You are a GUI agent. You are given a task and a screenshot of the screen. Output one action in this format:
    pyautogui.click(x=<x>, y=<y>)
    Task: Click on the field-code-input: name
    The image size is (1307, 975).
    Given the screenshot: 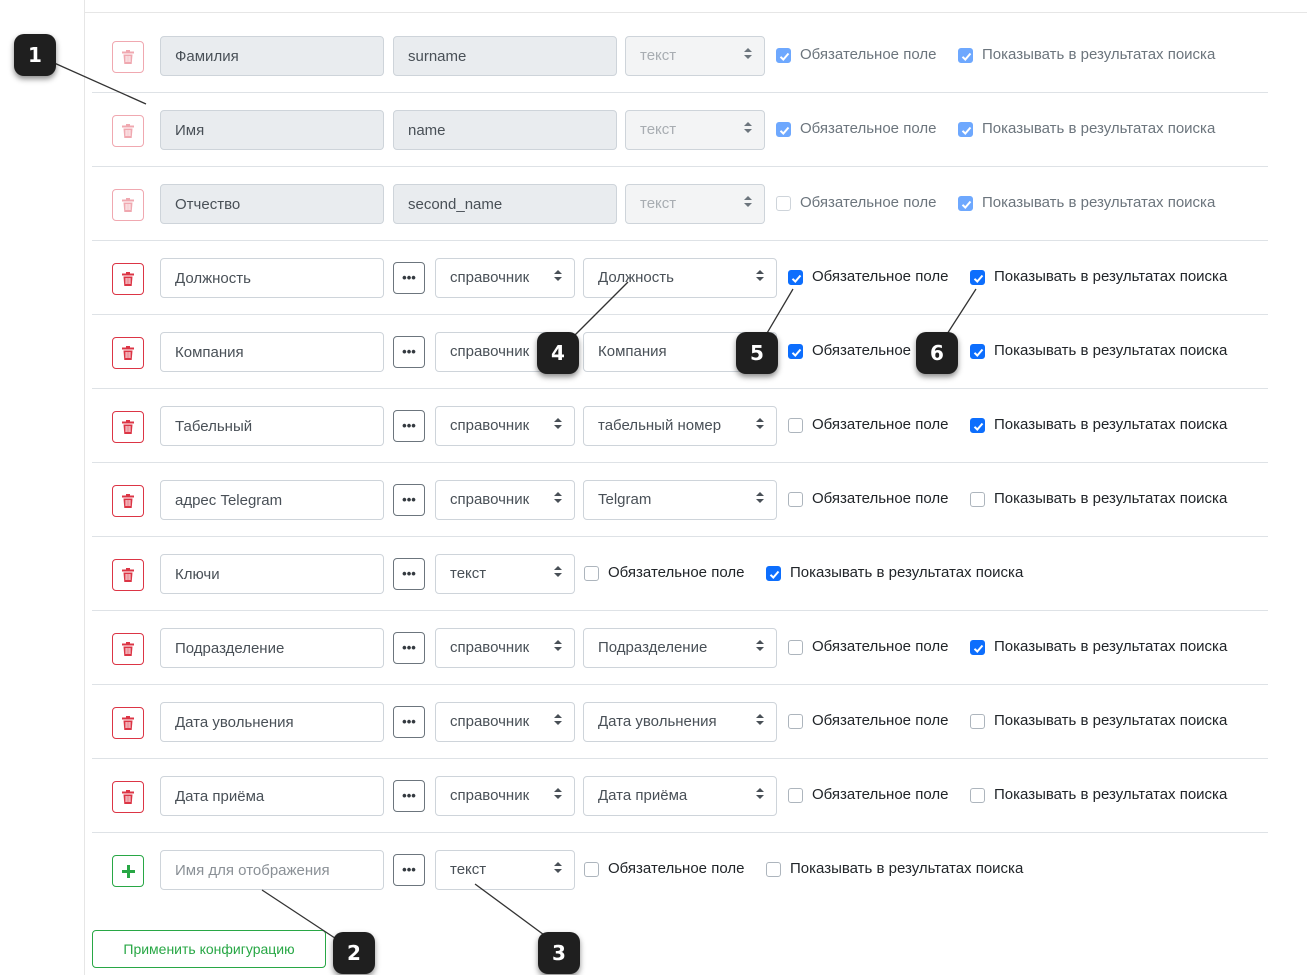 What is the action you would take?
    pyautogui.click(x=505, y=130)
    